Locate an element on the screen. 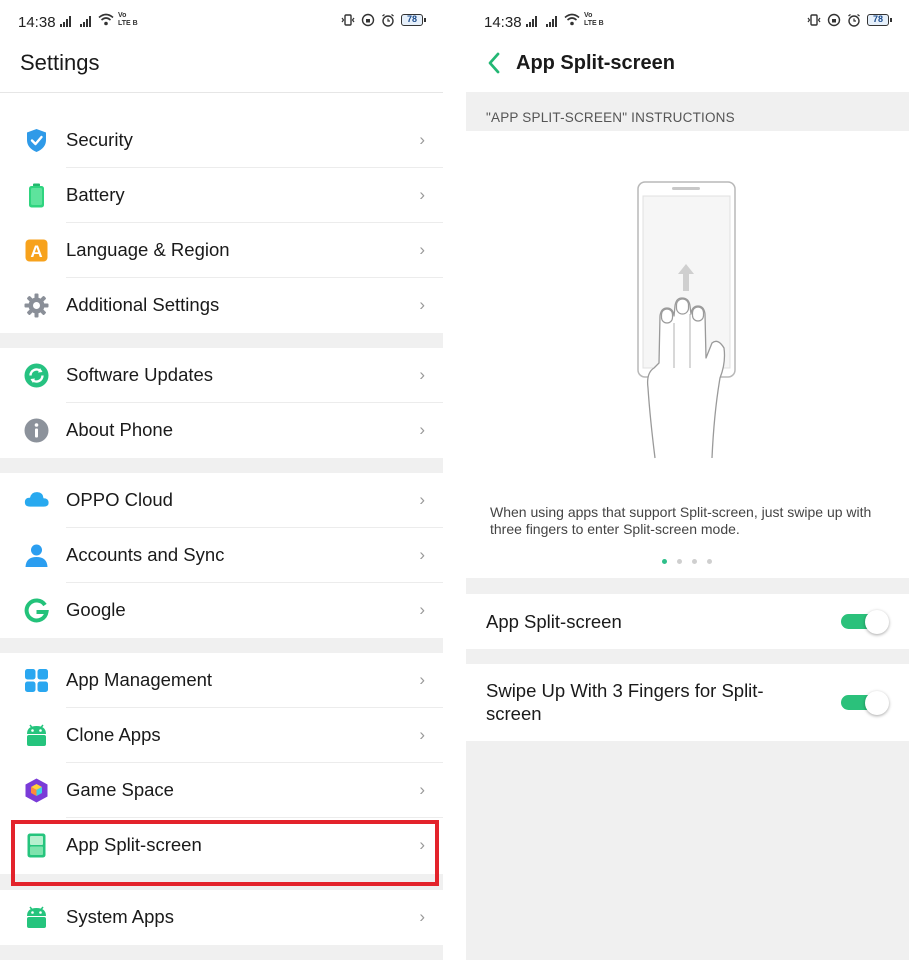 The image size is (920, 960). settings-item-security: Security › is located at coordinates (221, 140).